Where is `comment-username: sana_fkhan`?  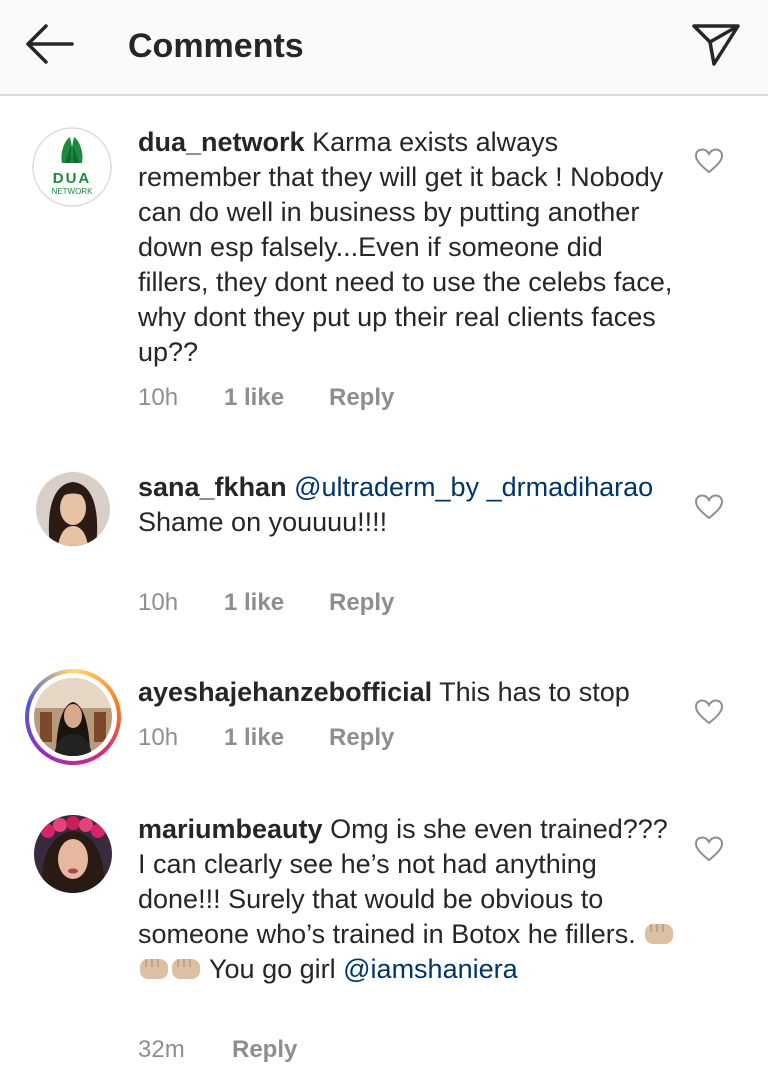
comment-username: sana_fkhan is located at coordinates (212, 487).